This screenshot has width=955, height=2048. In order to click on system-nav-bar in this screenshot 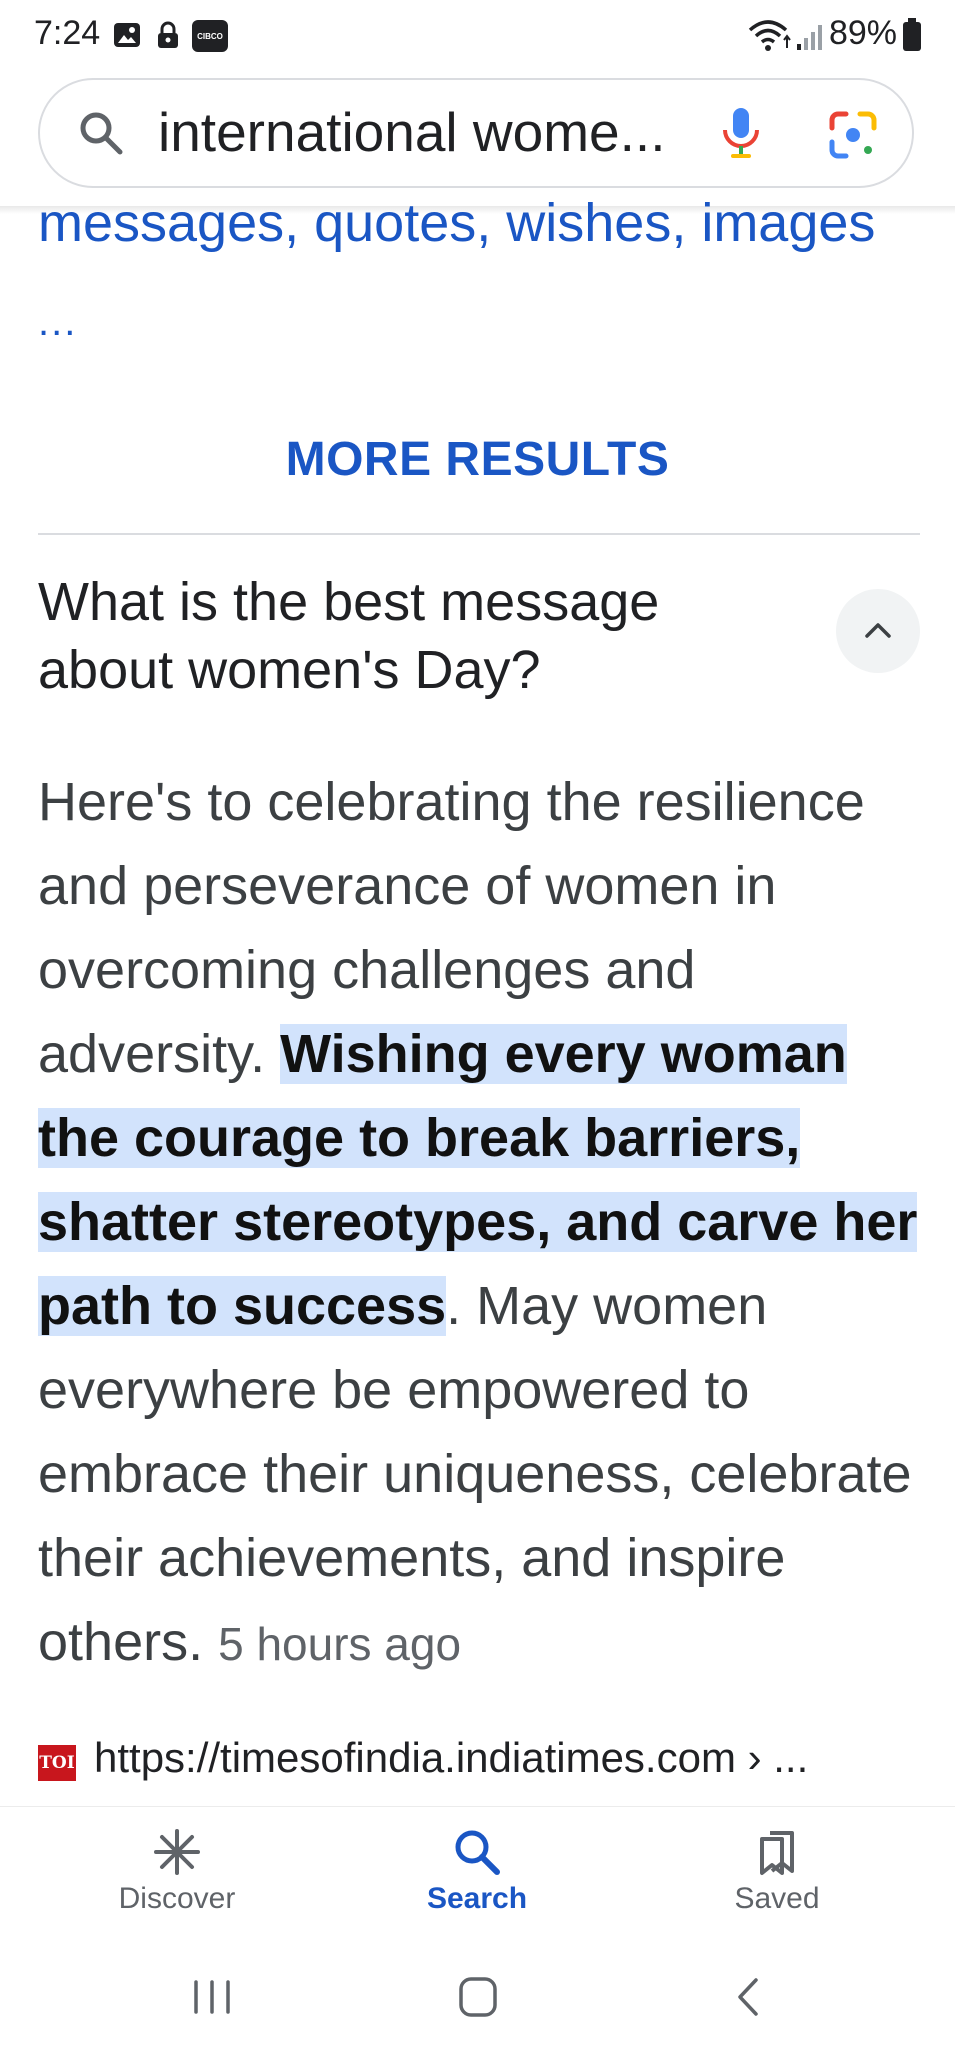, I will do `click(477, 1994)`.